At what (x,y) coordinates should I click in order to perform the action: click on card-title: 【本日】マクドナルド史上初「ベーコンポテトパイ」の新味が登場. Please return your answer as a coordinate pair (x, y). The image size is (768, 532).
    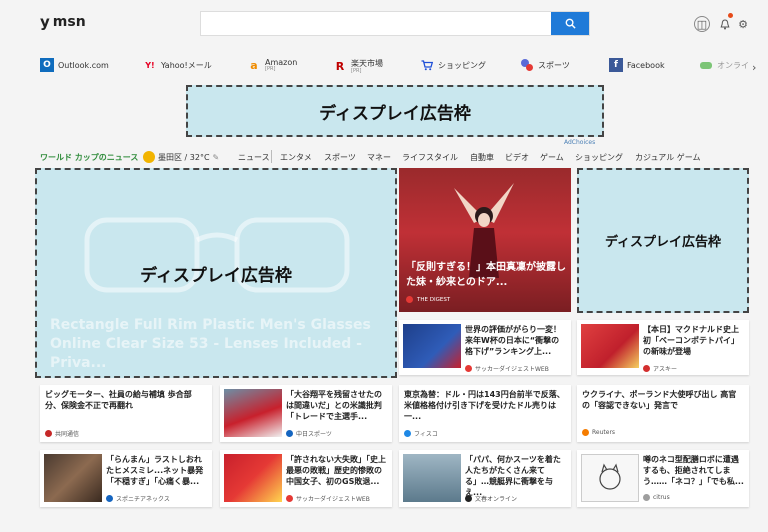
    Looking at the image, I should click on (691, 340).